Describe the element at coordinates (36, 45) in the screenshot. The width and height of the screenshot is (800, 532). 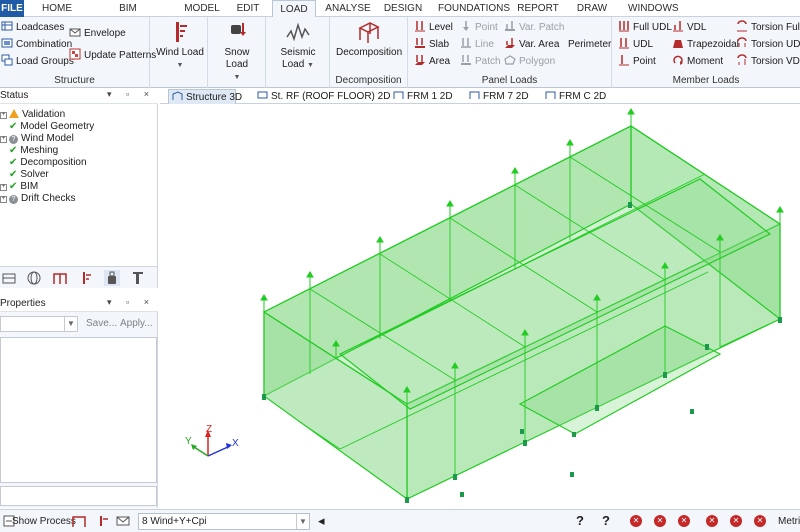
I see `combination-button: Combination` at that location.